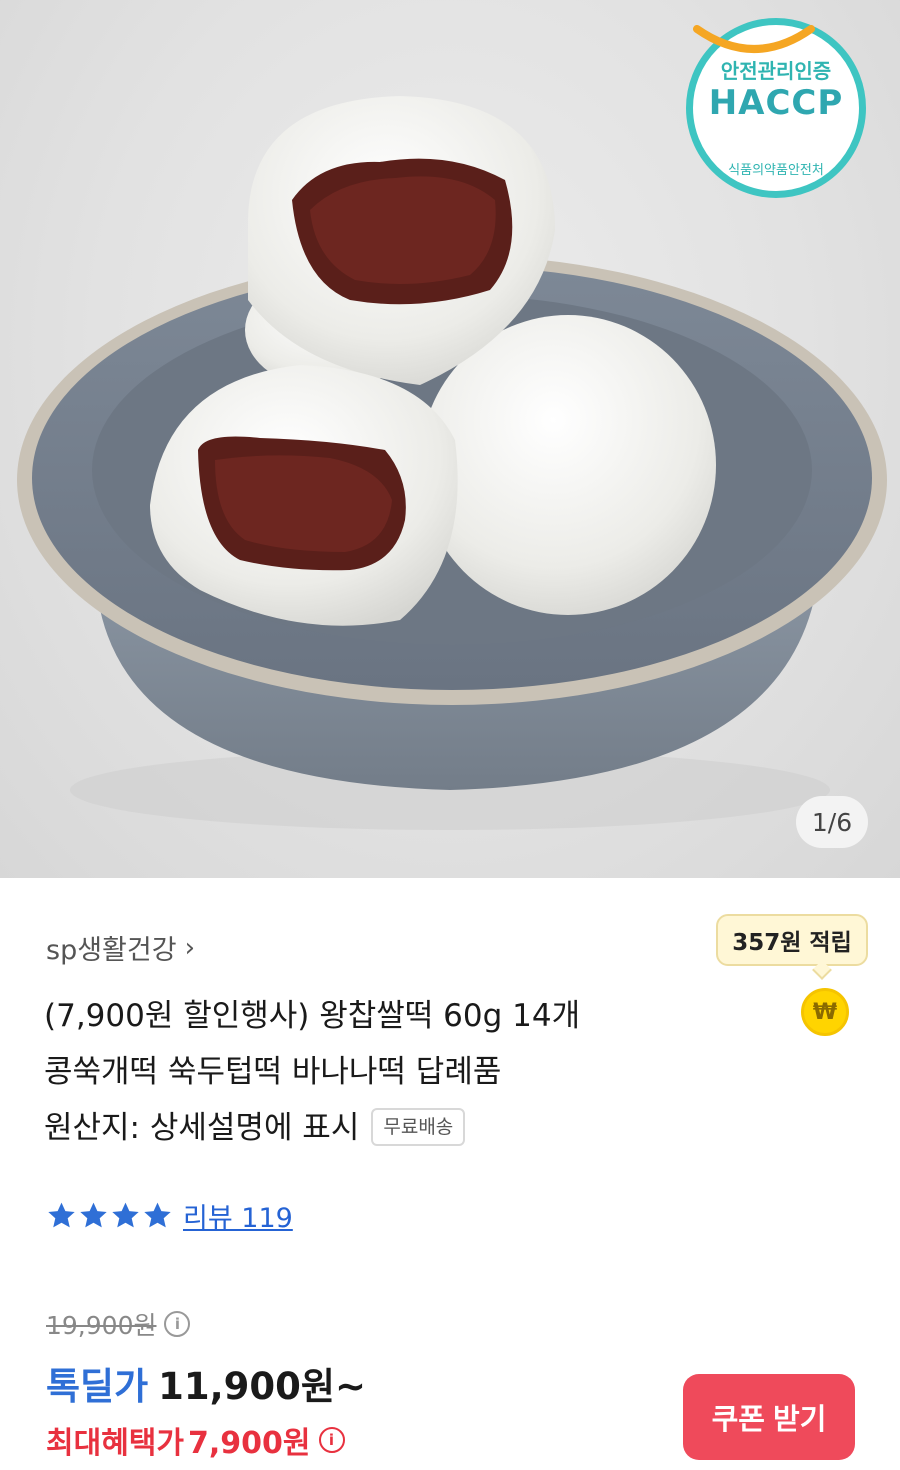 The image size is (900, 1470). I want to click on product-title-line: 콩쑥개떡 쑥두텁떡 바나나떡 답례품, so click(273, 1072).